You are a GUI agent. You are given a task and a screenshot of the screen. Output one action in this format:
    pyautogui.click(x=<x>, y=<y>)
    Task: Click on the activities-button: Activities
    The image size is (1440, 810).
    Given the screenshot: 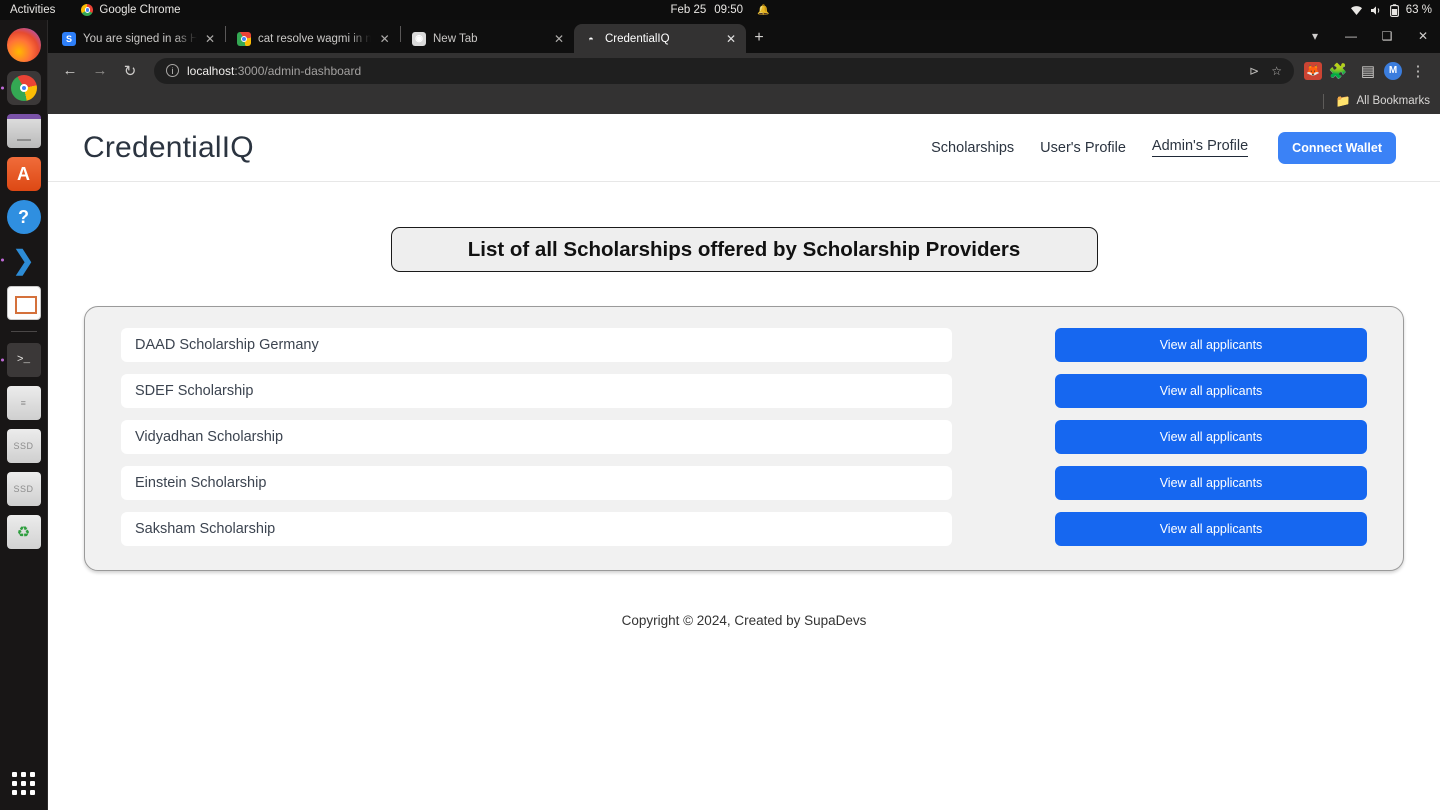 What is the action you would take?
    pyautogui.click(x=32, y=10)
    